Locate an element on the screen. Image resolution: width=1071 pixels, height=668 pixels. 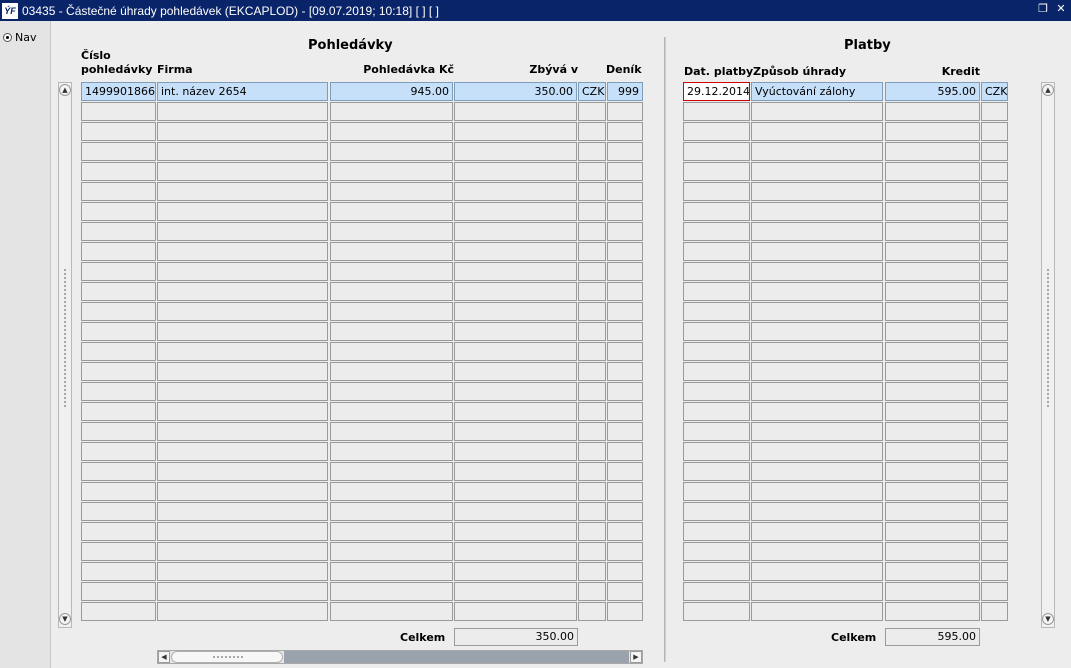
scroll-thumb is located at coordinates (227, 657).